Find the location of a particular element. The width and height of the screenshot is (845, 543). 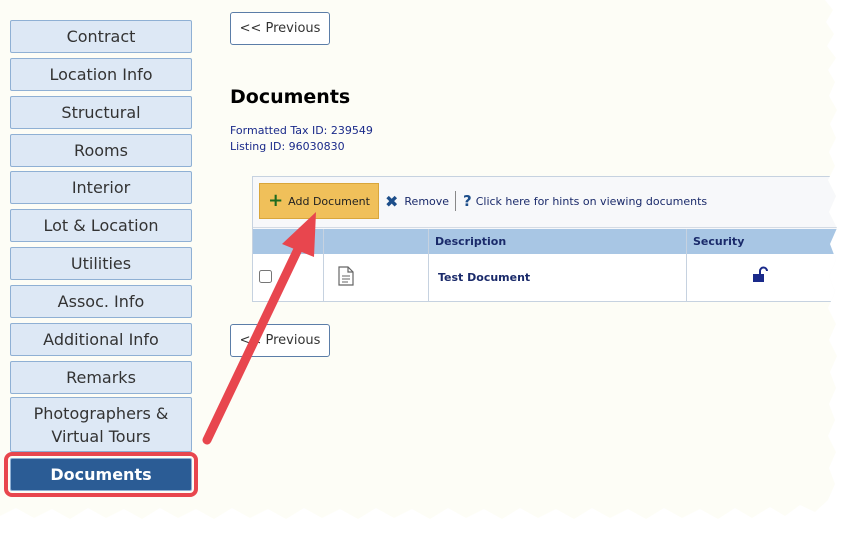

sidebar-item-label: Location Info is located at coordinates (101, 74).